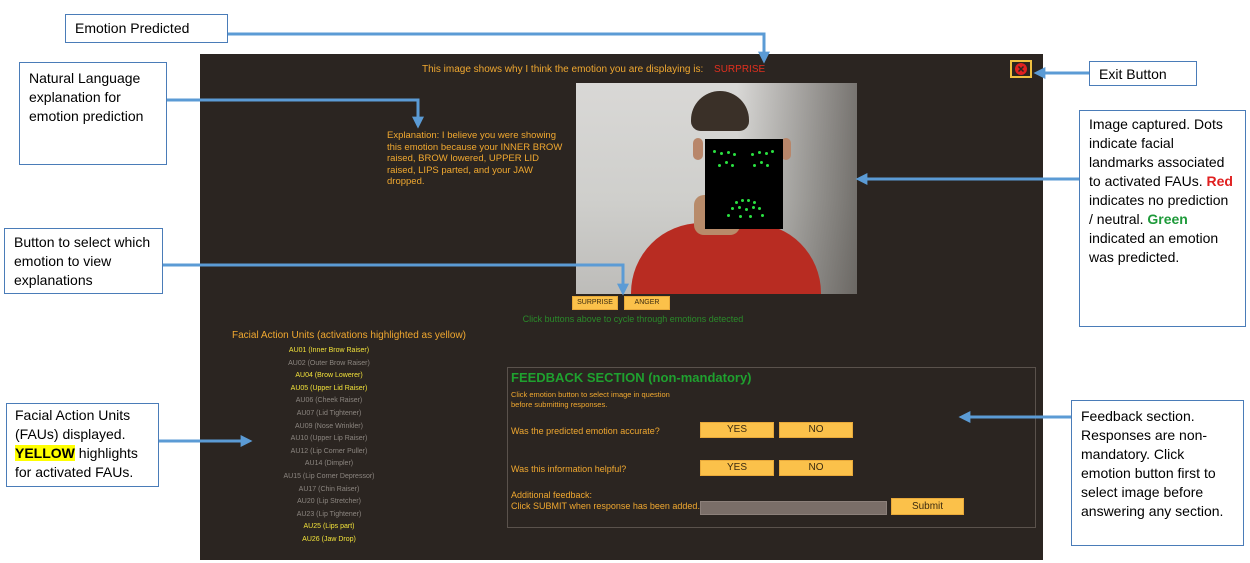 The width and height of the screenshot is (1250, 563). What do you see at coordinates (295, 113) in the screenshot?
I see `arrow-explanation` at bounding box center [295, 113].